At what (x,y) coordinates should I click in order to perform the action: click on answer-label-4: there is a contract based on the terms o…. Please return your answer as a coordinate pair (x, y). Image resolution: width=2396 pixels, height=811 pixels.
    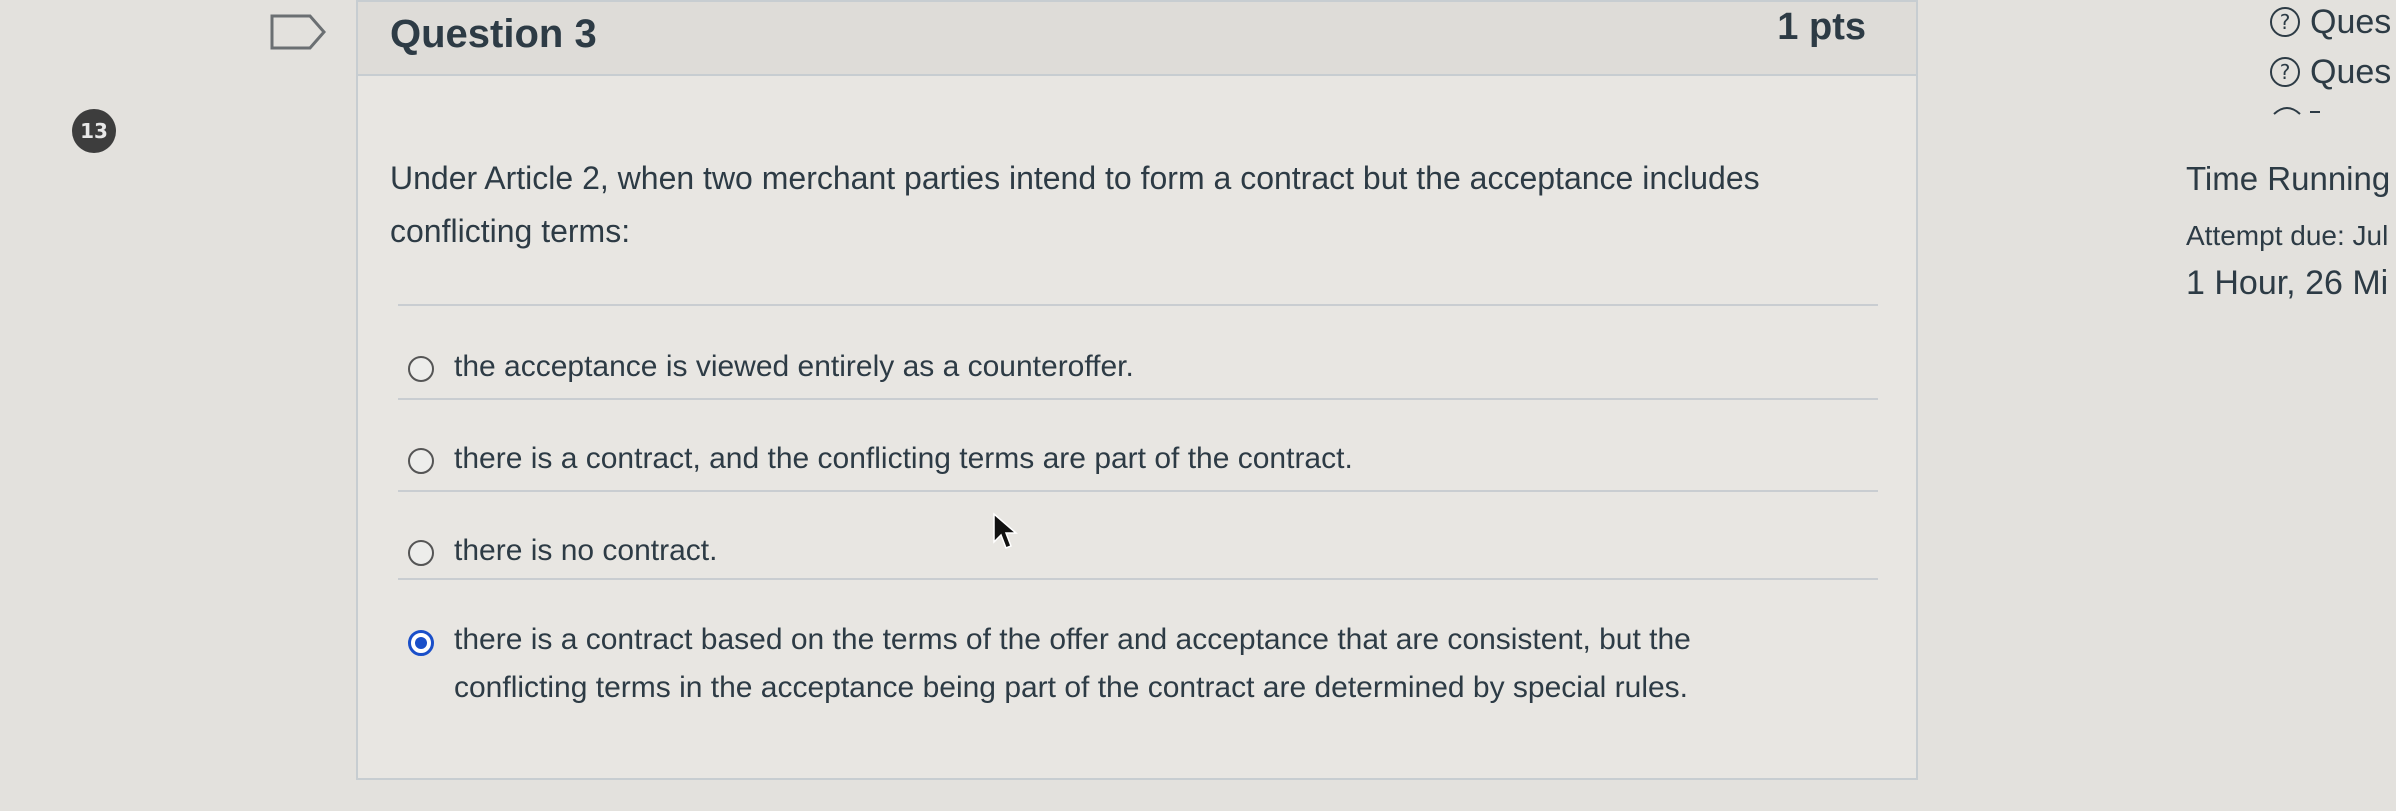
    Looking at the image, I should click on (1104, 664).